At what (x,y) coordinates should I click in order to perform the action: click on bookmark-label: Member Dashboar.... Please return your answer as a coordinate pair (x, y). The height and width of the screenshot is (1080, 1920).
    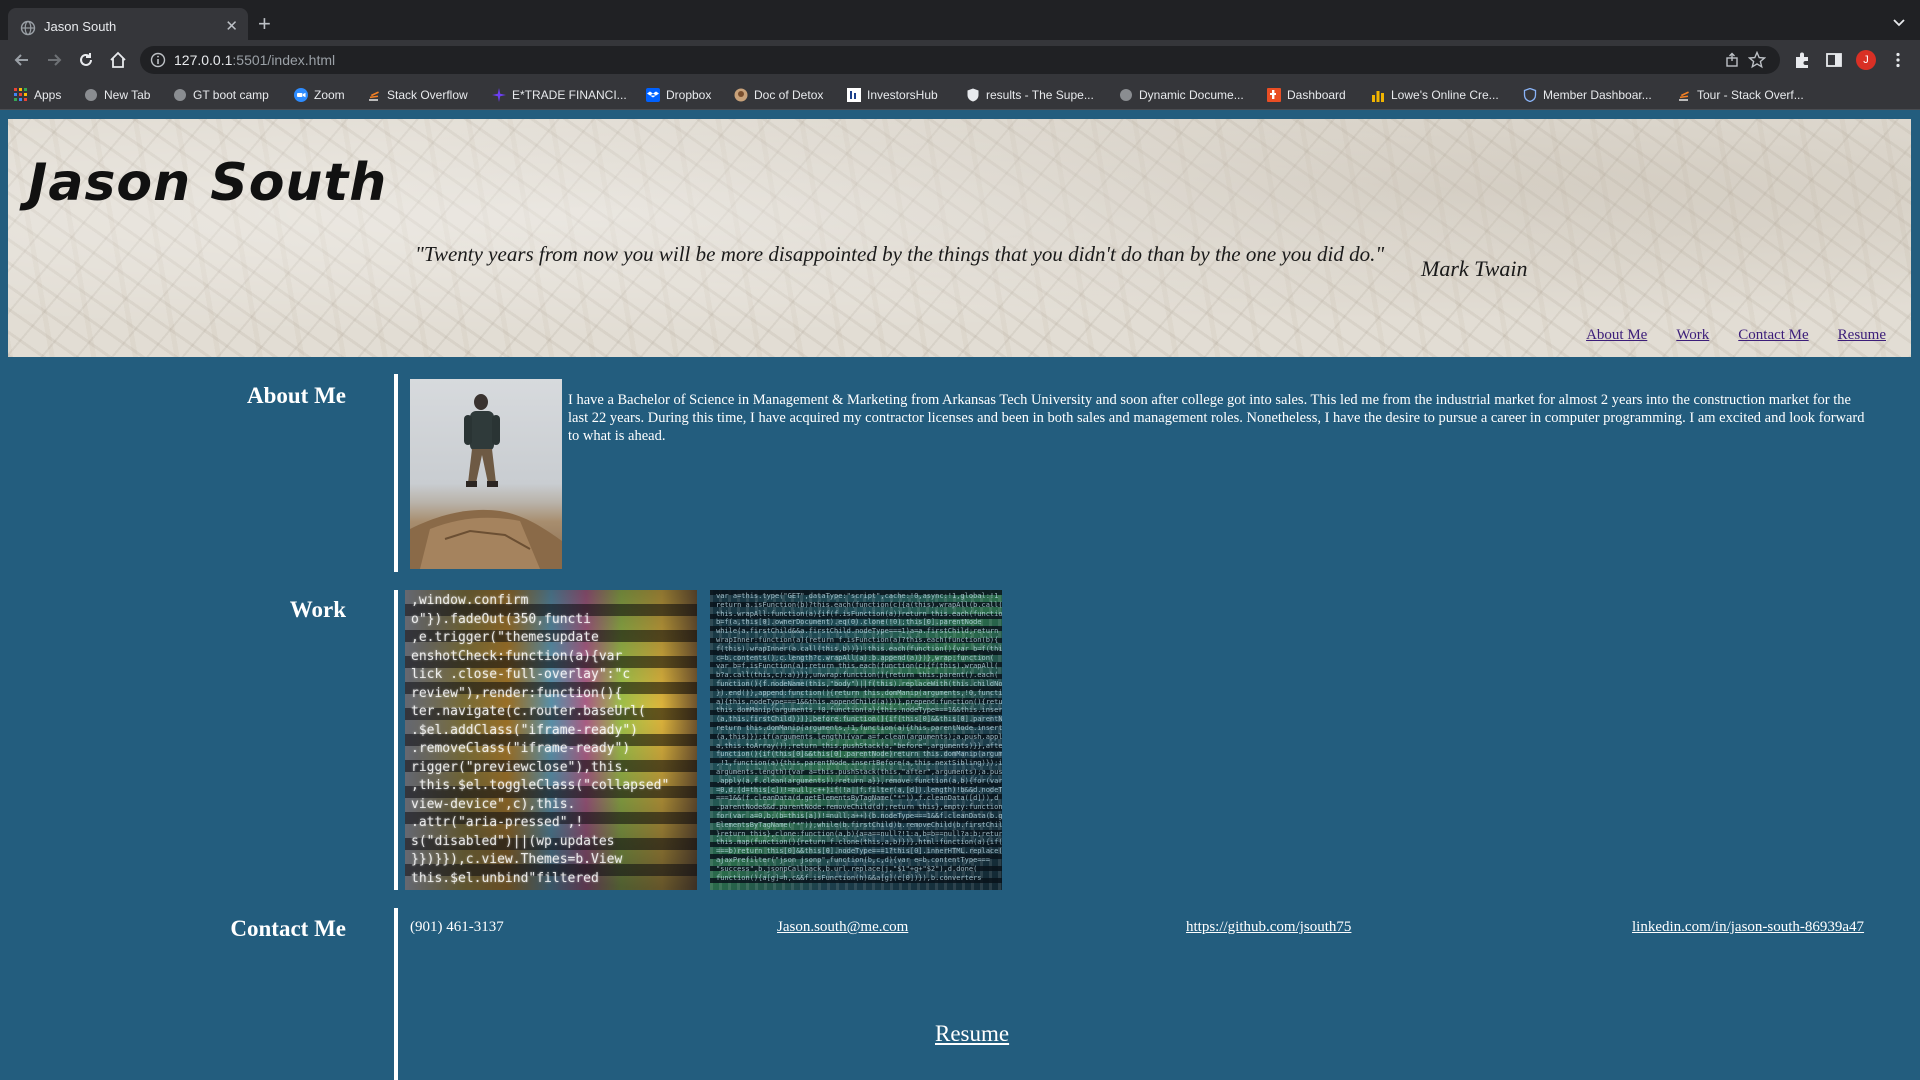
    Looking at the image, I should click on (1597, 95).